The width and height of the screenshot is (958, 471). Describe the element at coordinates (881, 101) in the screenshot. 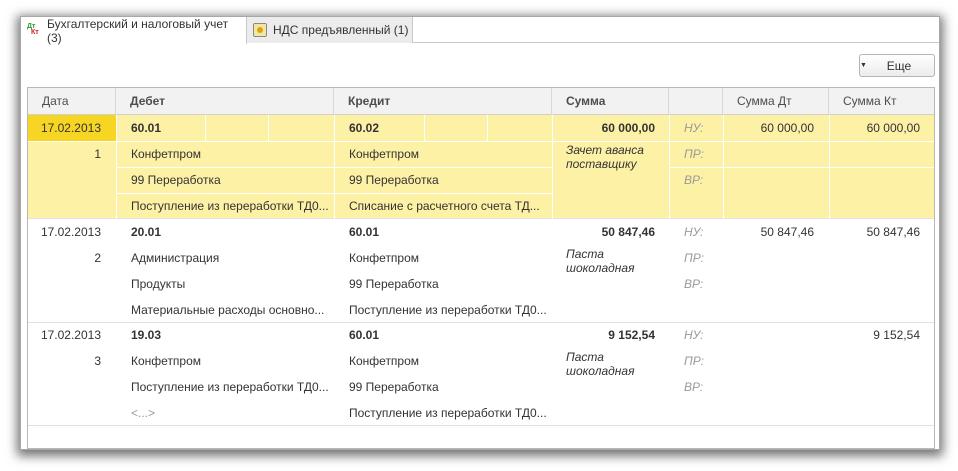

I see `column-sum-kt: Сумма Кт` at that location.